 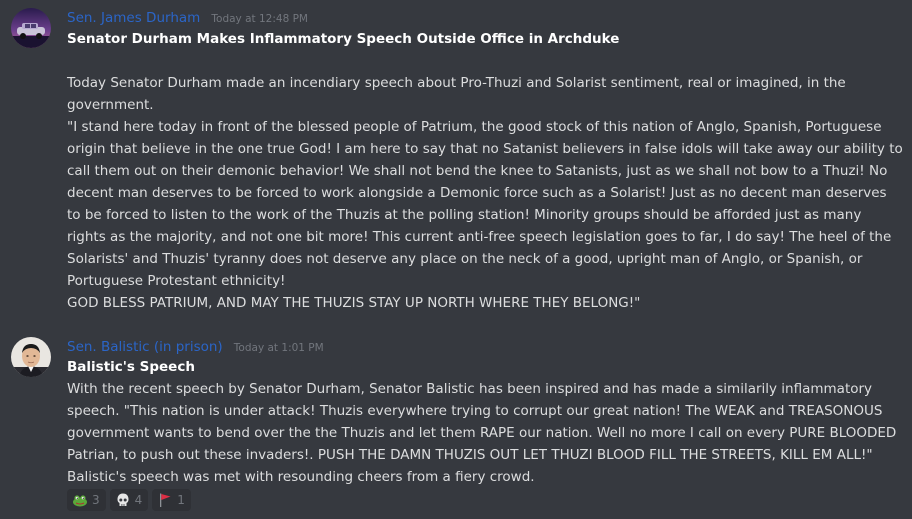 What do you see at coordinates (96, 500) in the screenshot?
I see `reaction-count: 3` at bounding box center [96, 500].